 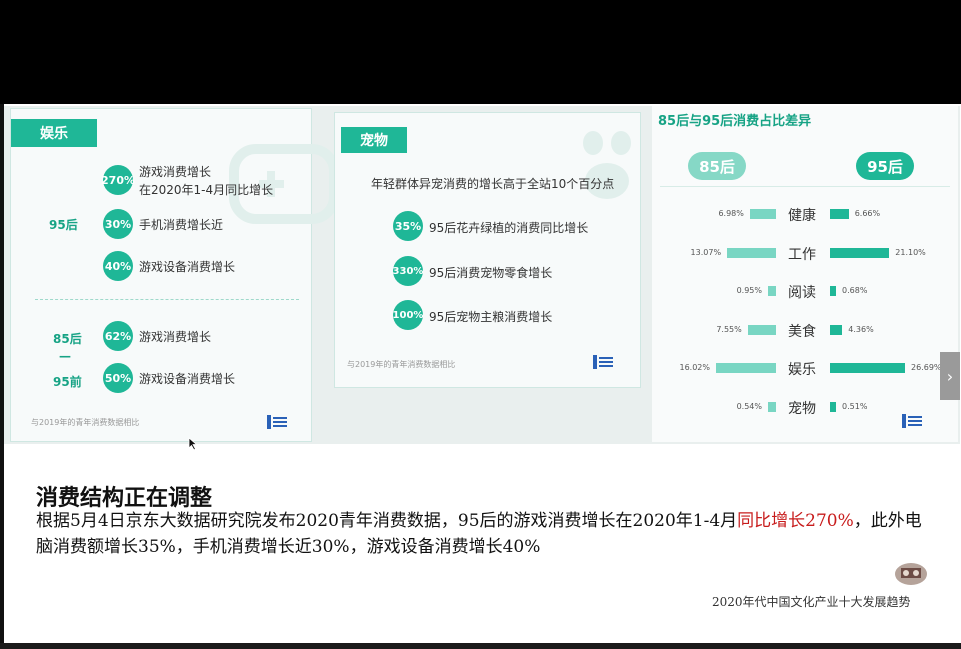 What do you see at coordinates (694, 367) in the screenshot?
I see `pct-85: 16.02%` at bounding box center [694, 367].